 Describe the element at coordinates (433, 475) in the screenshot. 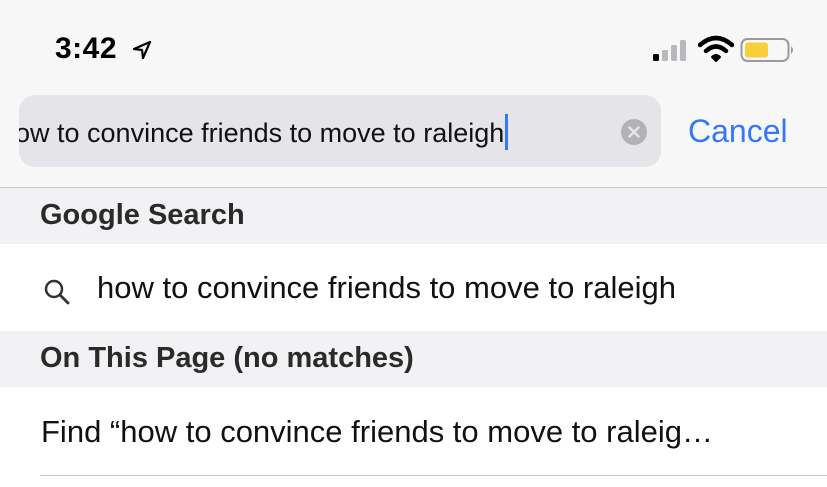

I see `divider` at that location.